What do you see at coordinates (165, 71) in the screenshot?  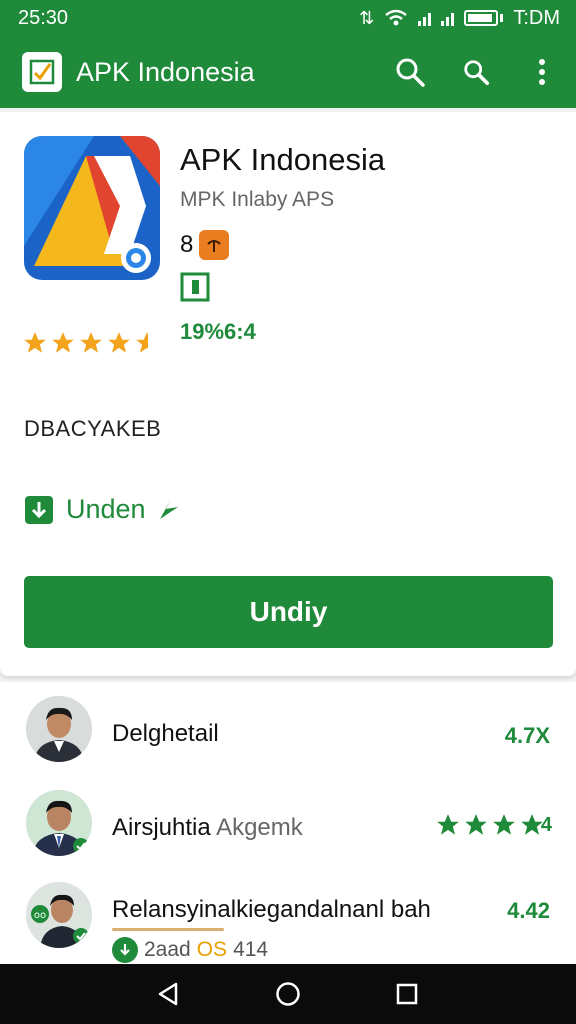 I see `app-bar-title: APK Indonesia` at bounding box center [165, 71].